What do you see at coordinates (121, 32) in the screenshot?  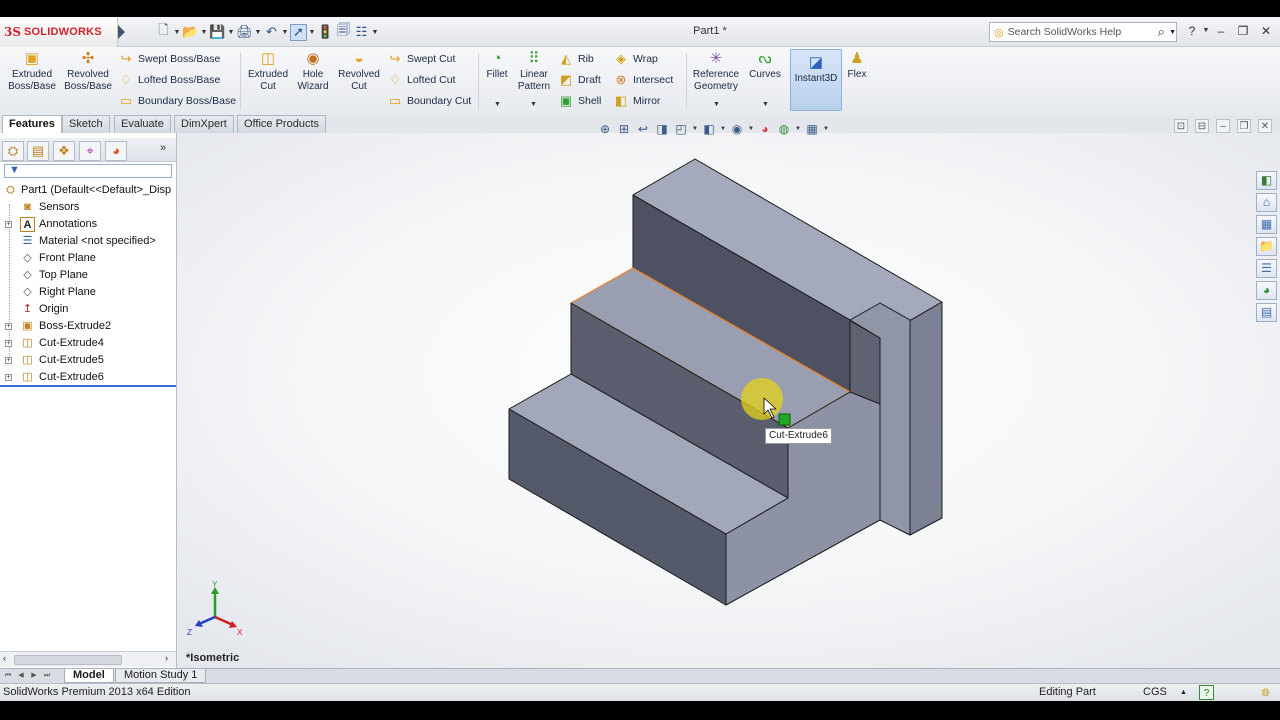 I see `menu-expand-arrow-icon` at bounding box center [121, 32].